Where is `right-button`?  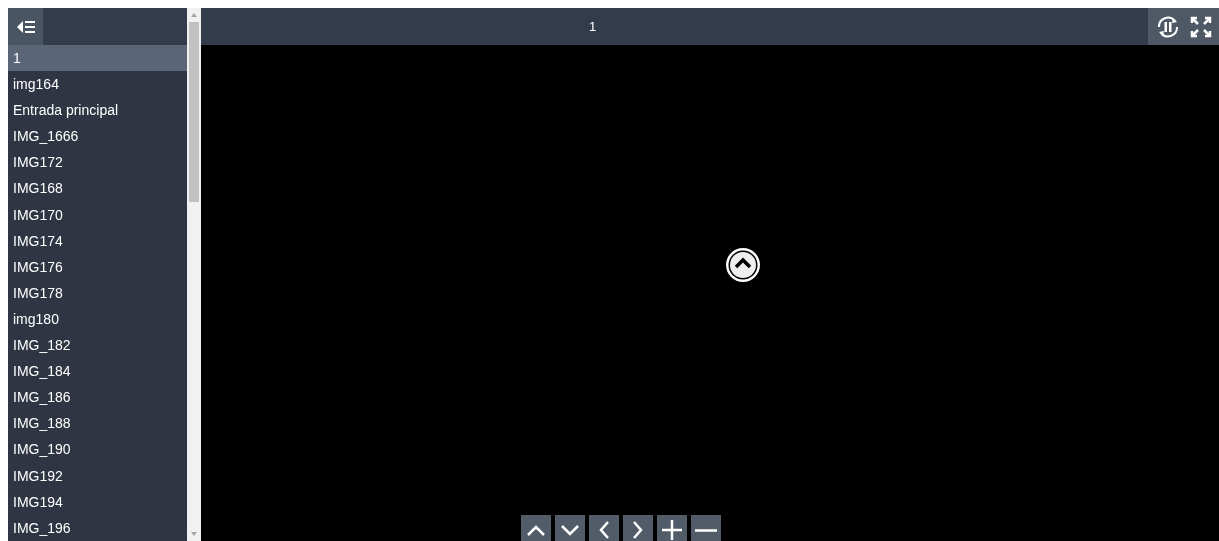
right-button is located at coordinates (638, 528).